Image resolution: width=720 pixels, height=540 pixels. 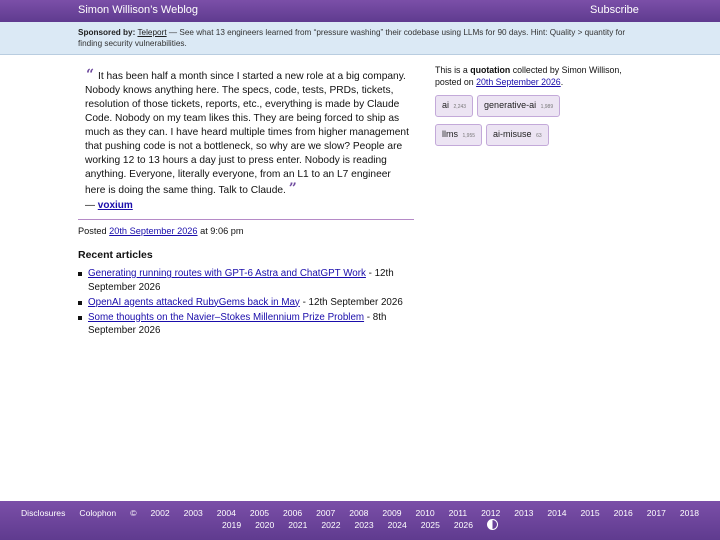 I want to click on copyright-symbol: ©, so click(x=133, y=513).